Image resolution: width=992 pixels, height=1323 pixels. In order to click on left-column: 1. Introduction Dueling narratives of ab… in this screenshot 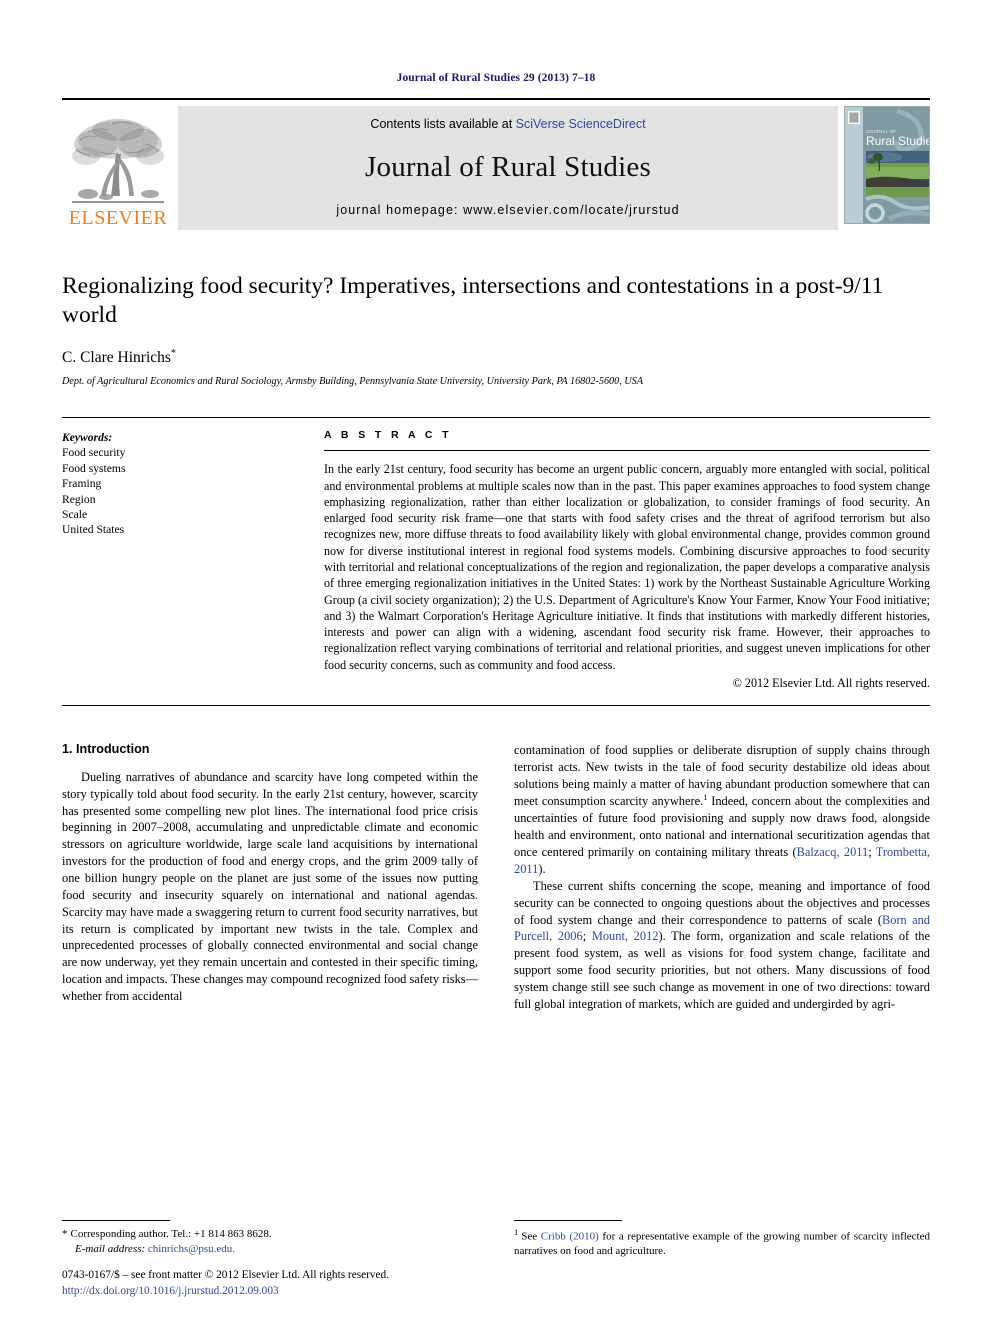, I will do `click(270, 877)`.